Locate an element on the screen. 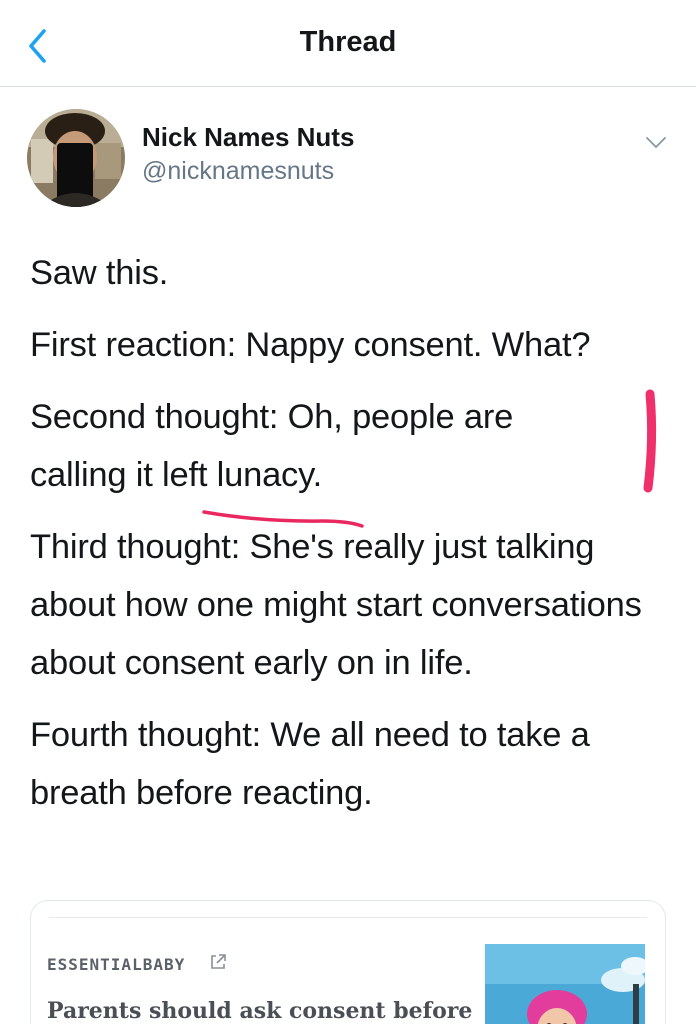 Image resolution: width=696 pixels, height=1024 pixels. tweet-paragraph: First reaction: Nappy consent. What? is located at coordinates (310, 345).